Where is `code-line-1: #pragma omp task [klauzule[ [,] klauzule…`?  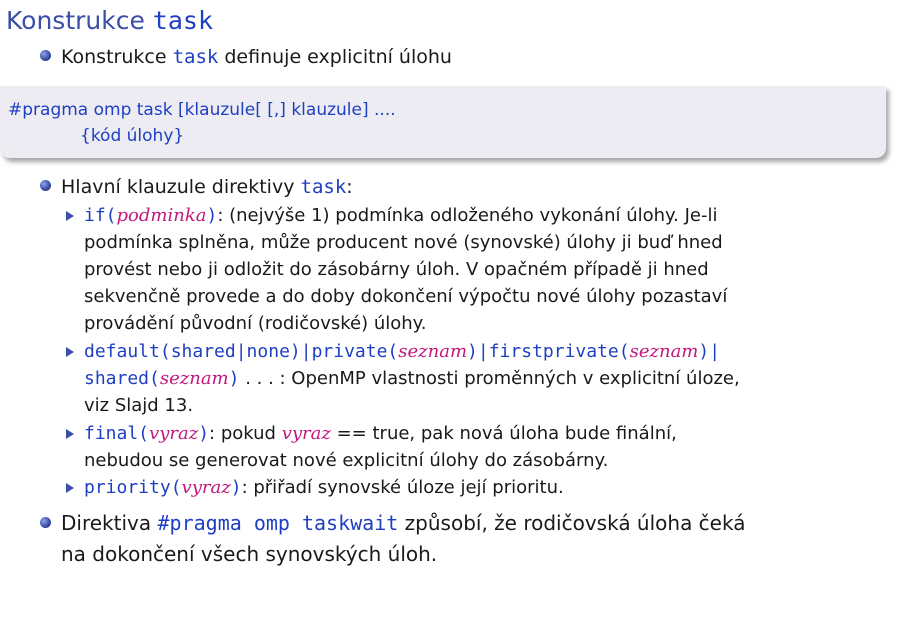 code-line-1: #pragma omp task [klauzule[ [,] klauzule… is located at coordinates (202, 110).